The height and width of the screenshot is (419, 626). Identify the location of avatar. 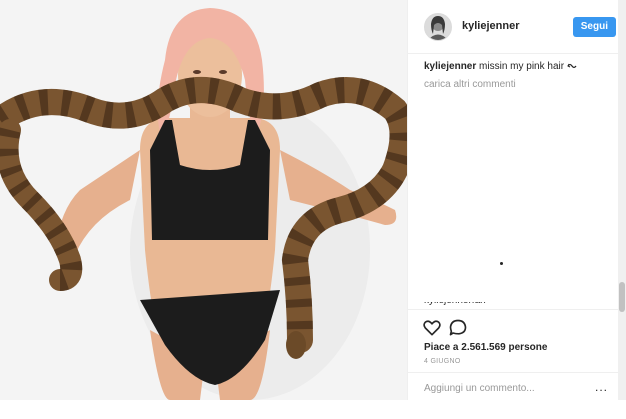
(438, 27).